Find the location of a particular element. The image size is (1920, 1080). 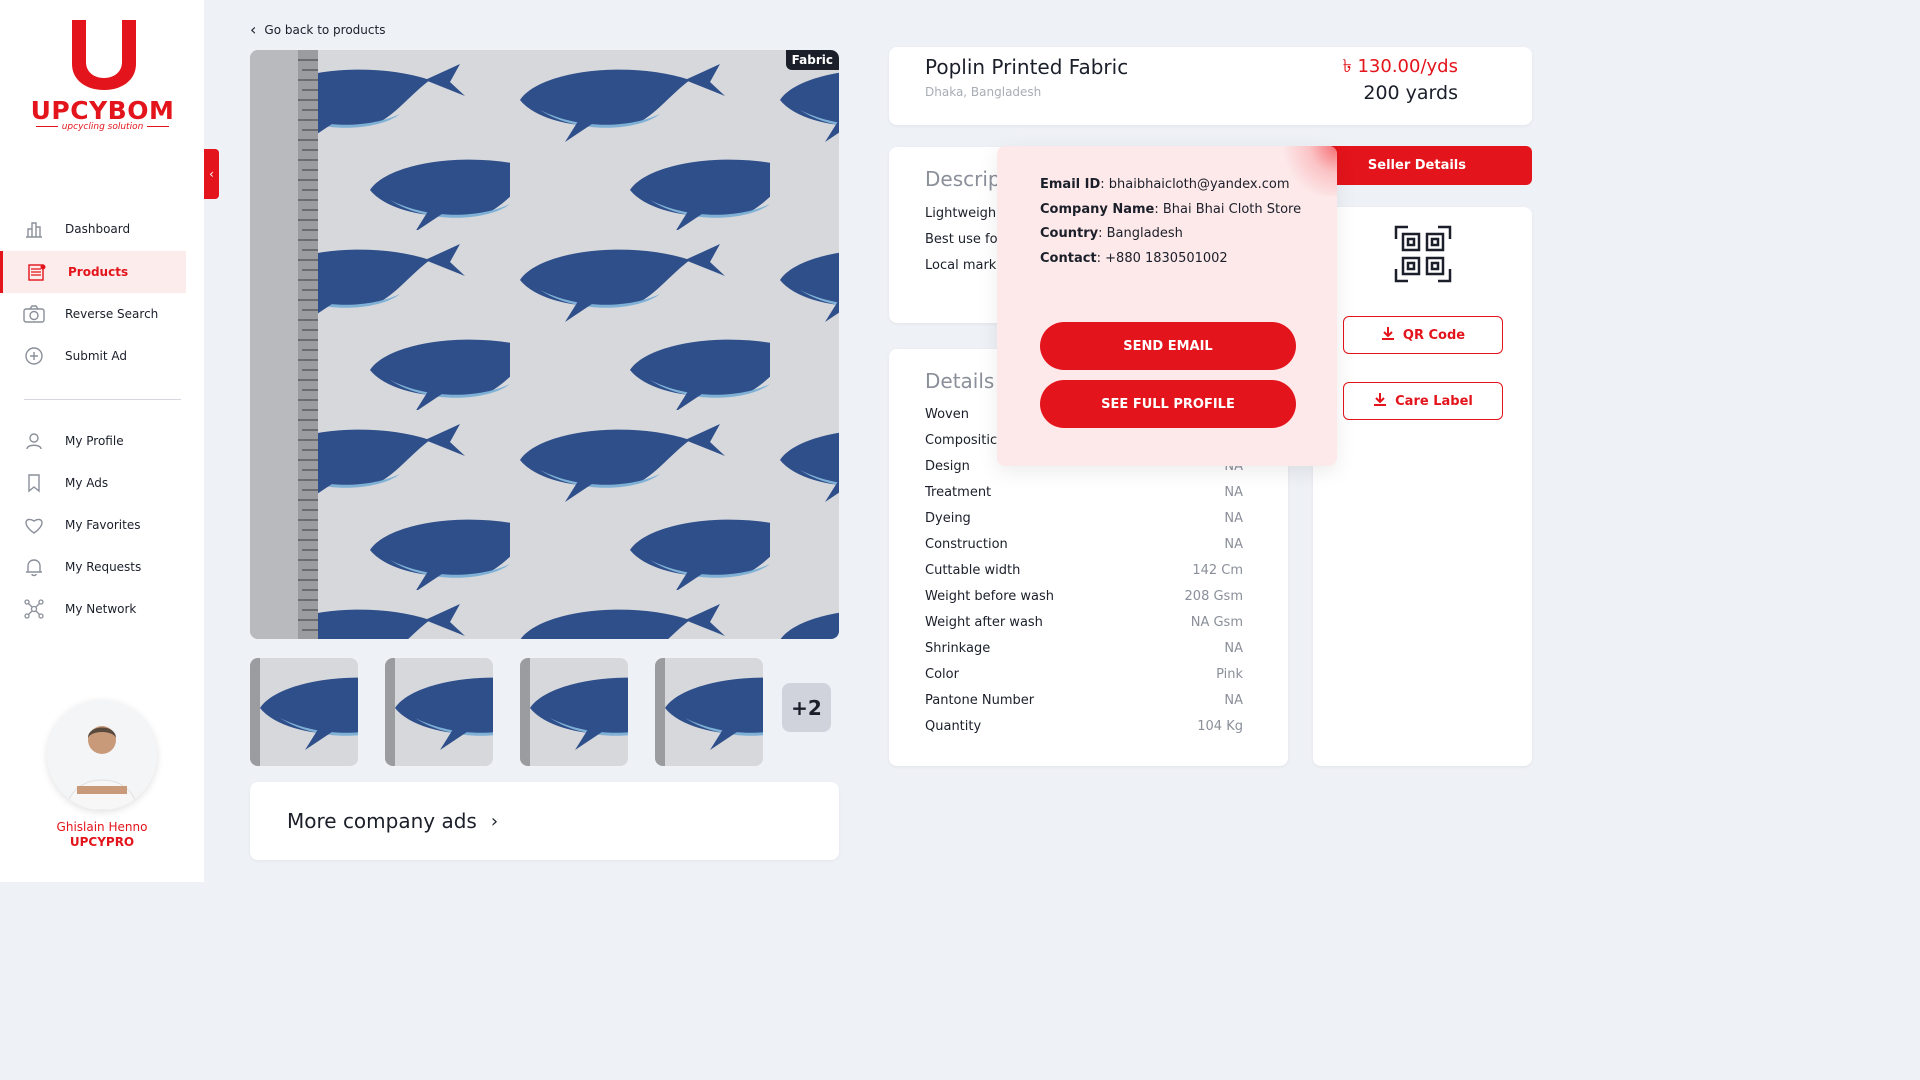

nav-my-profile: My Profile is located at coordinates (93, 441).